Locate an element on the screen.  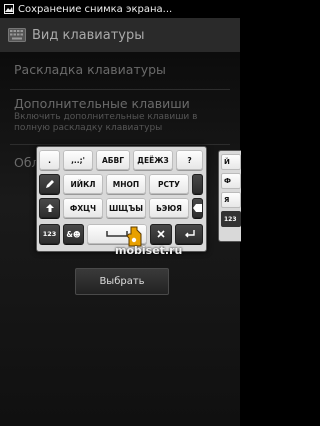
key-question: ? is located at coordinates (189, 160).